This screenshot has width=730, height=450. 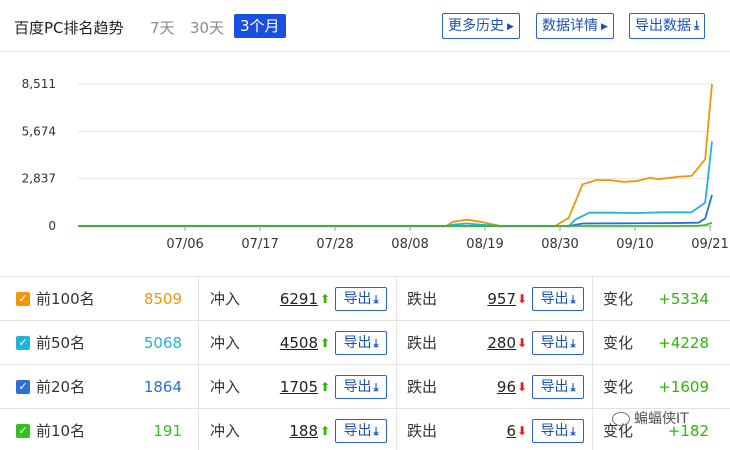 I want to click on x-tick-label: 09/21, so click(x=709, y=244).